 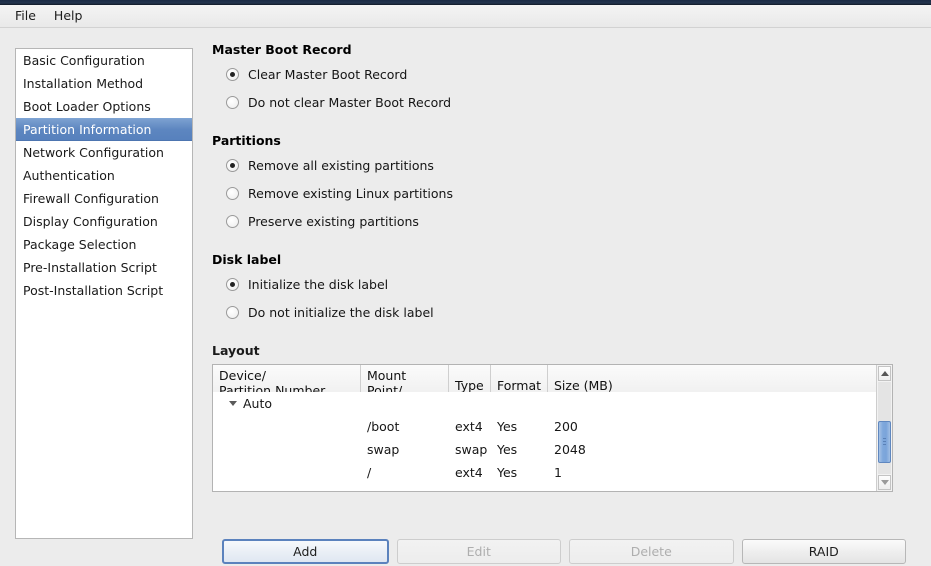 What do you see at coordinates (236, 350) in the screenshot?
I see `section-title-layout: Layout` at bounding box center [236, 350].